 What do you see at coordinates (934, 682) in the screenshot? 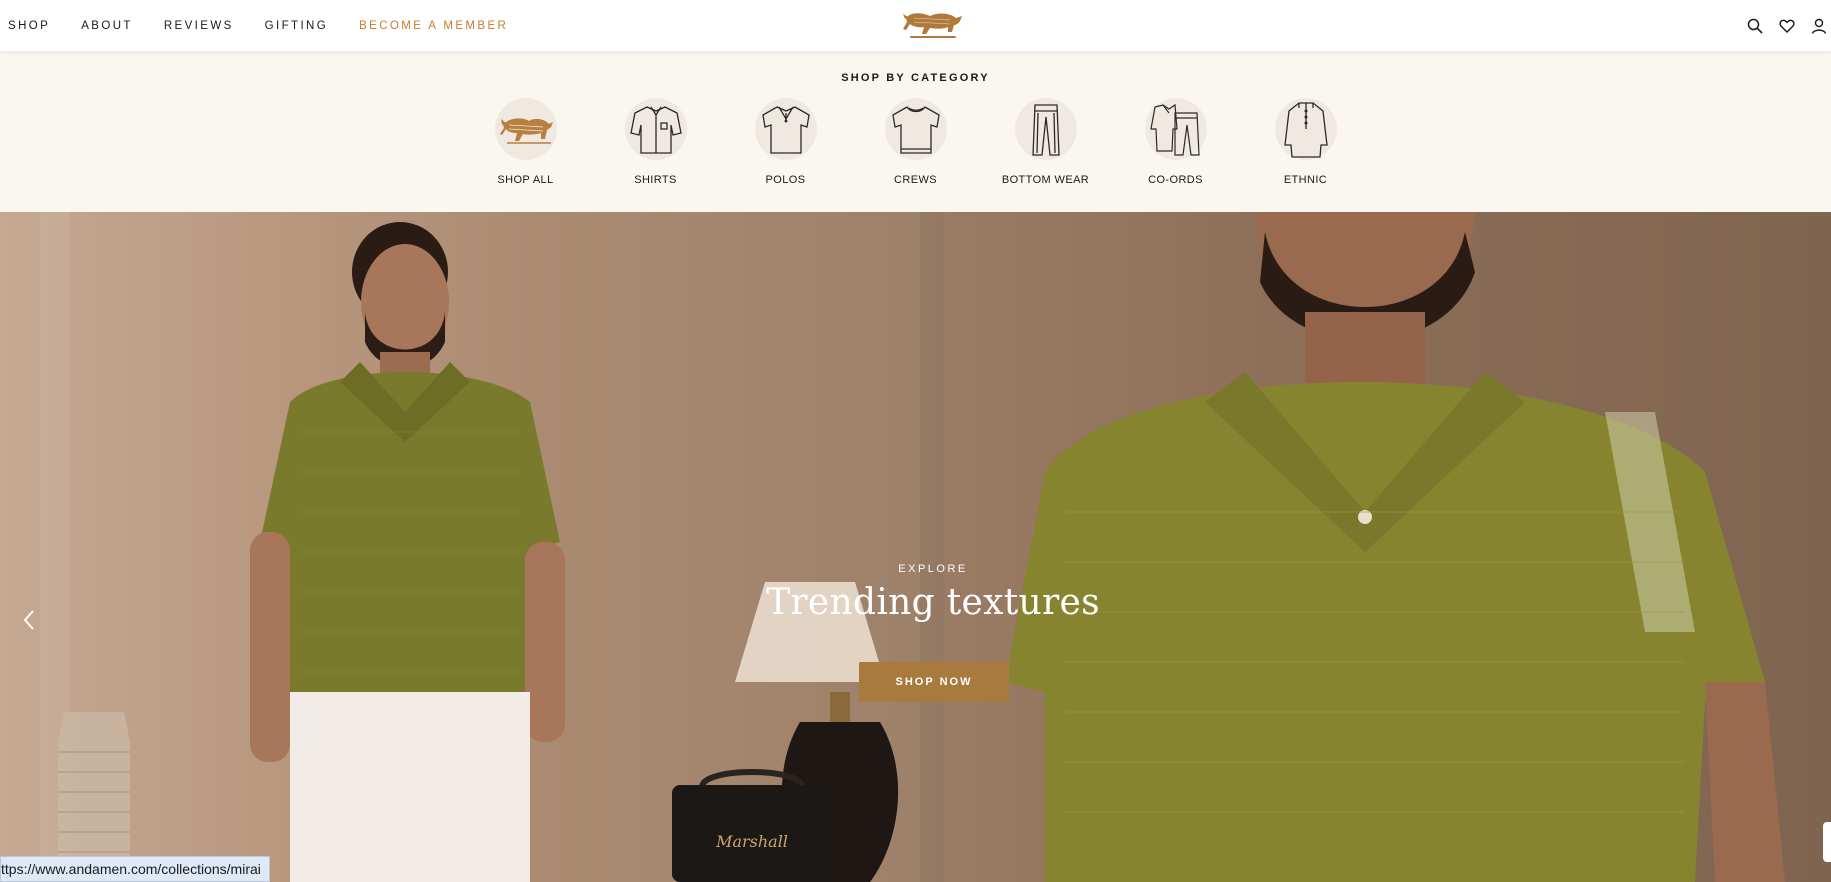
I see `shop-now-button: SHOP NOW` at bounding box center [934, 682].